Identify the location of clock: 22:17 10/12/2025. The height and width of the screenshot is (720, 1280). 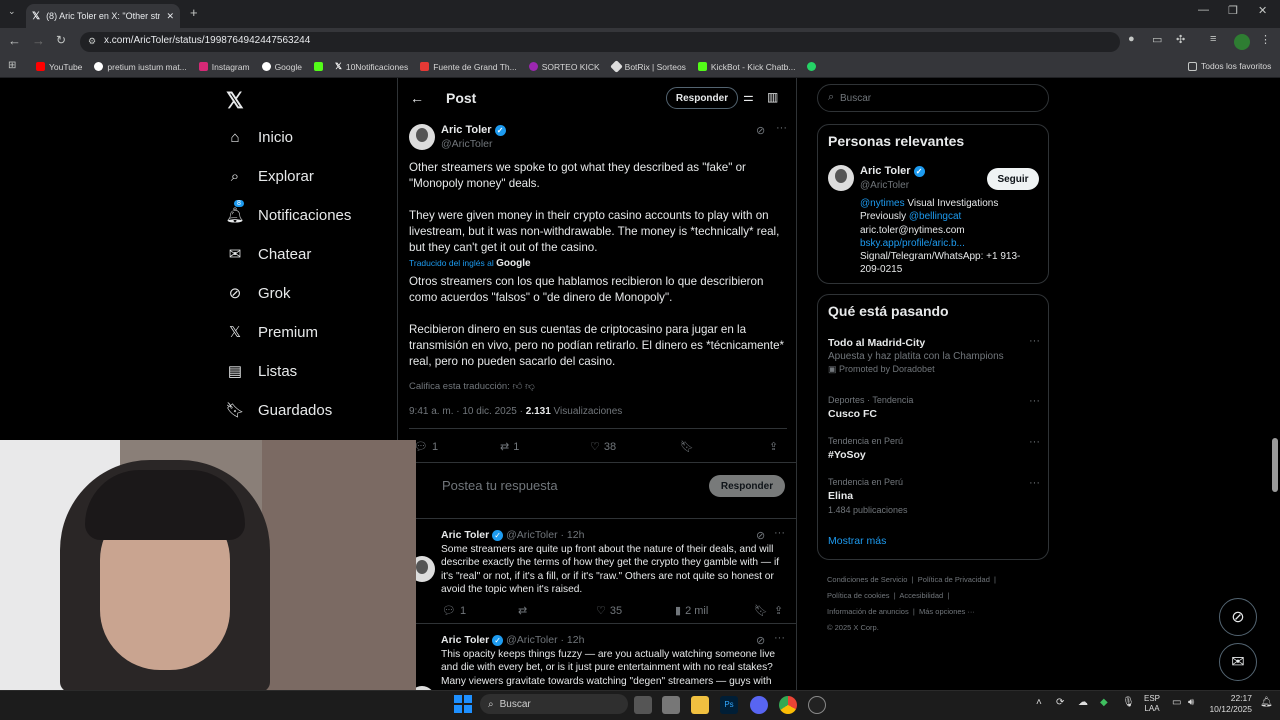
(1229, 704).